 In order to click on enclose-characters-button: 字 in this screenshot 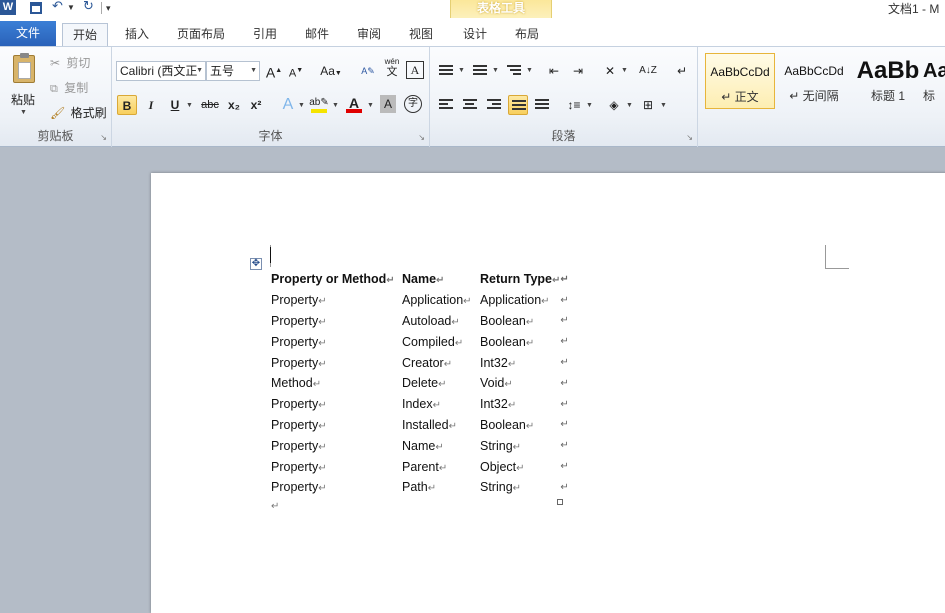, I will do `click(413, 104)`.